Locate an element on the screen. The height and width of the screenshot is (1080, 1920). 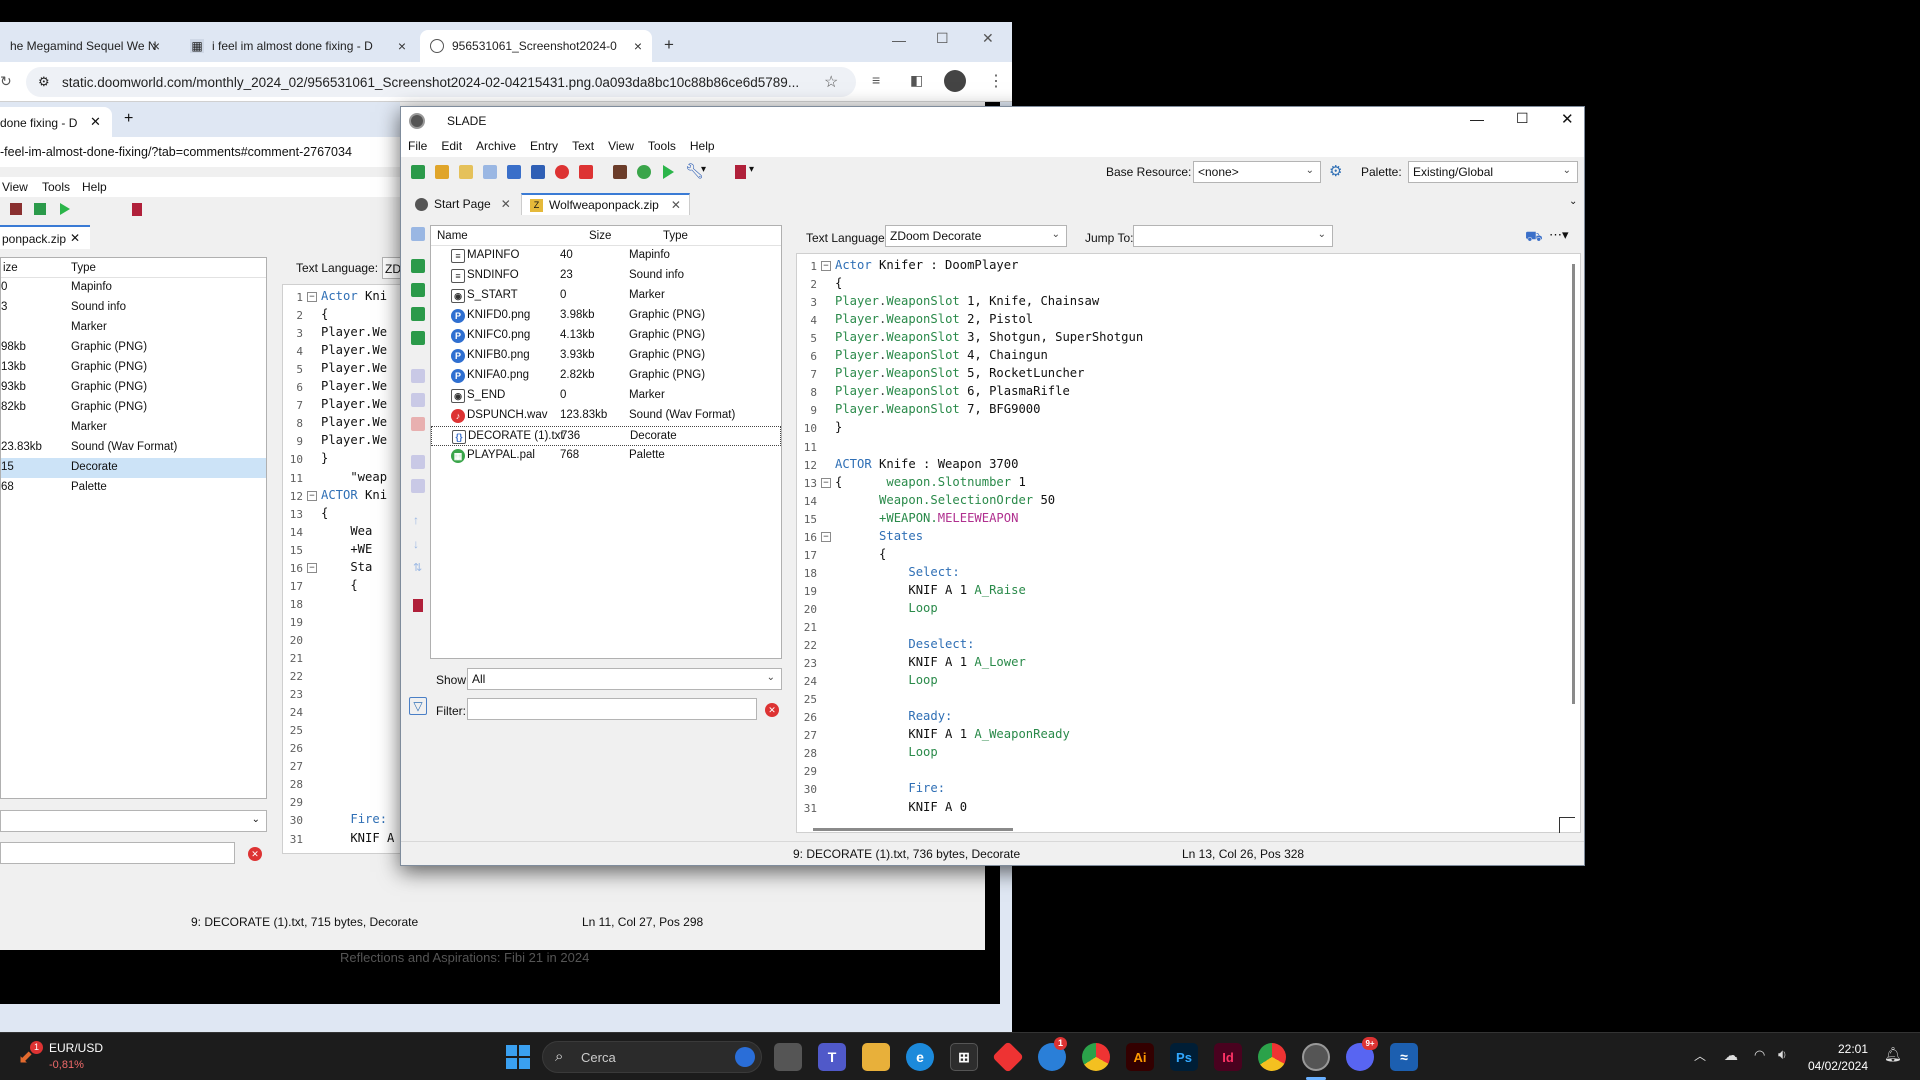
entry-row: ◉ S_END 0 Marker is located at coordinates (606, 396).